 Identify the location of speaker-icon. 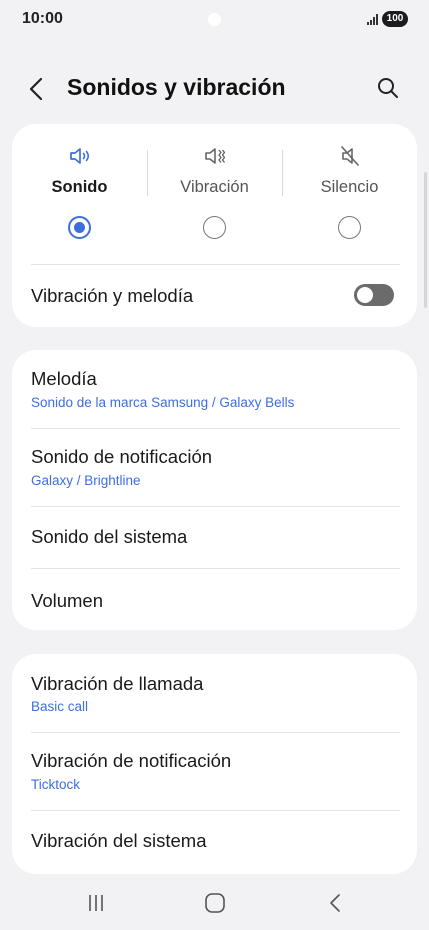
(80, 156).